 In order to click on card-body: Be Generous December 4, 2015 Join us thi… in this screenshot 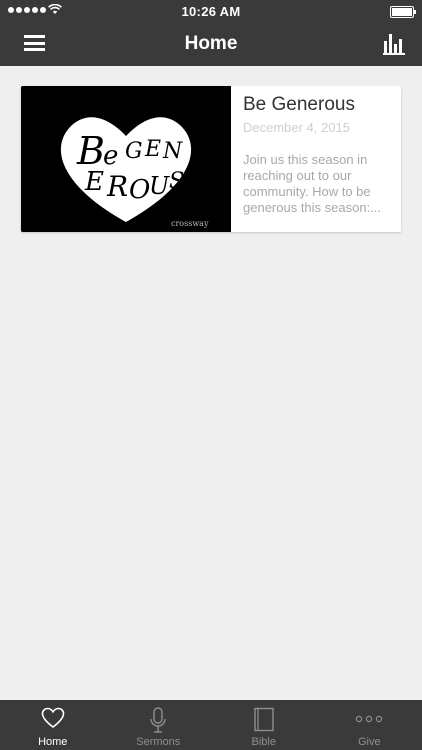, I will do `click(318, 155)`.